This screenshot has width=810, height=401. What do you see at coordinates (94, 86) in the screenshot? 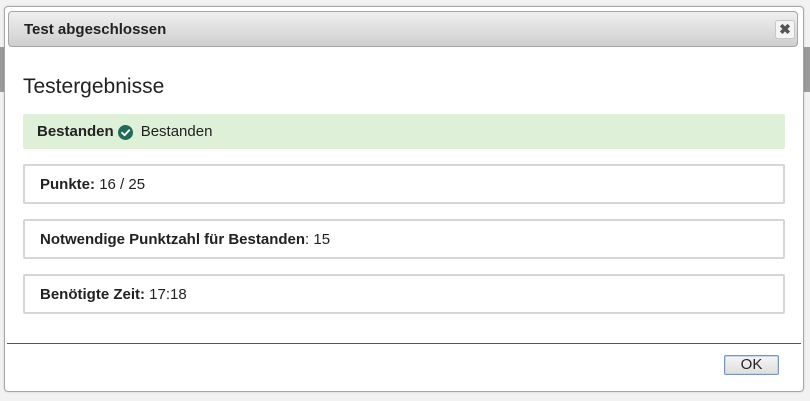
I see `results-heading: Testergebnisse` at bounding box center [94, 86].